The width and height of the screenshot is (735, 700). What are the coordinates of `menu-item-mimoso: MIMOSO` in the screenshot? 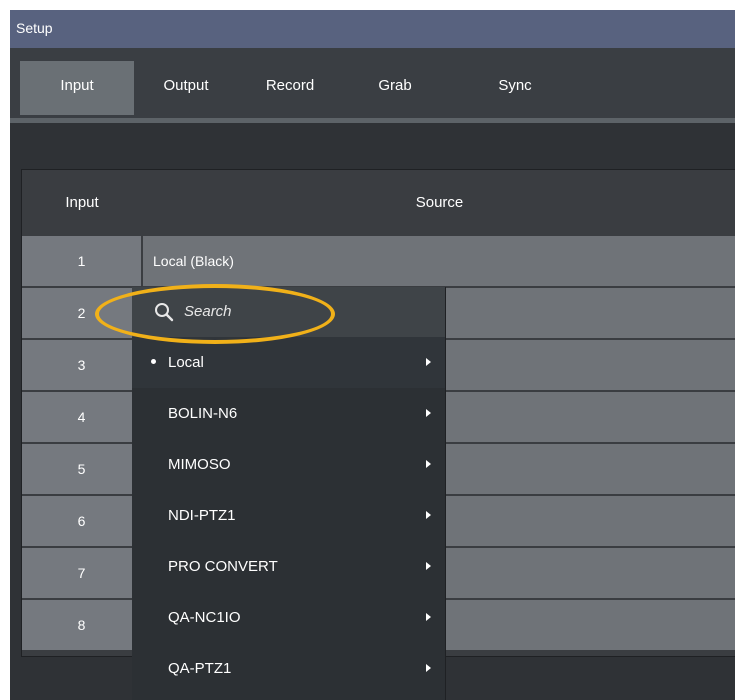 It's located at (288, 464).